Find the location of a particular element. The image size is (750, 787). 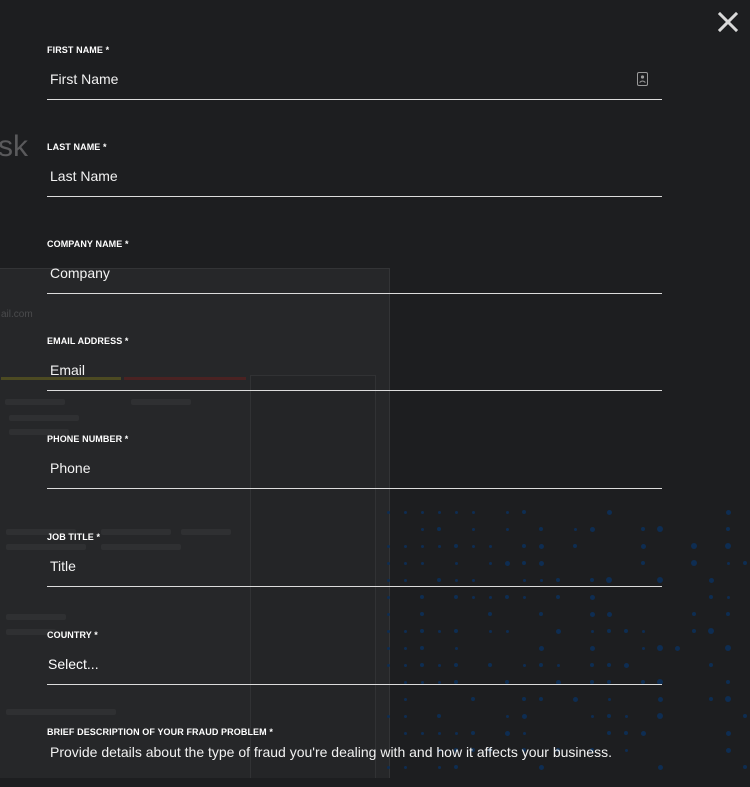

phone-number-underline is located at coordinates (354, 488).